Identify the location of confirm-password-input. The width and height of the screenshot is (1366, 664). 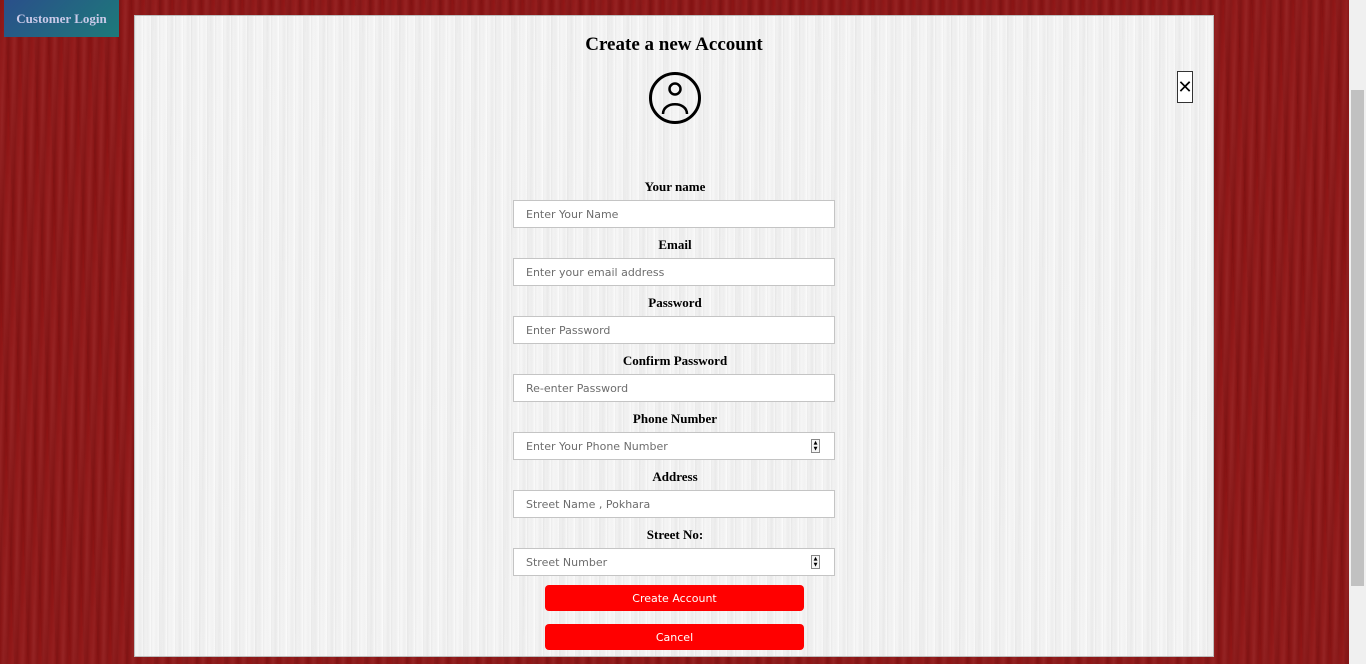
(665, 388).